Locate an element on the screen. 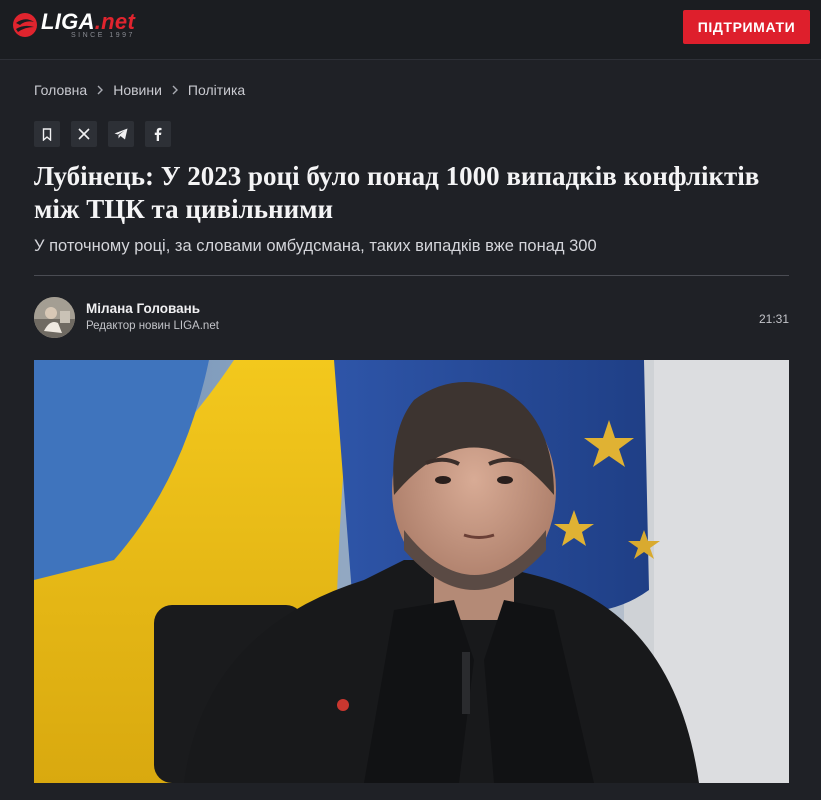  x-icon is located at coordinates (84, 134).